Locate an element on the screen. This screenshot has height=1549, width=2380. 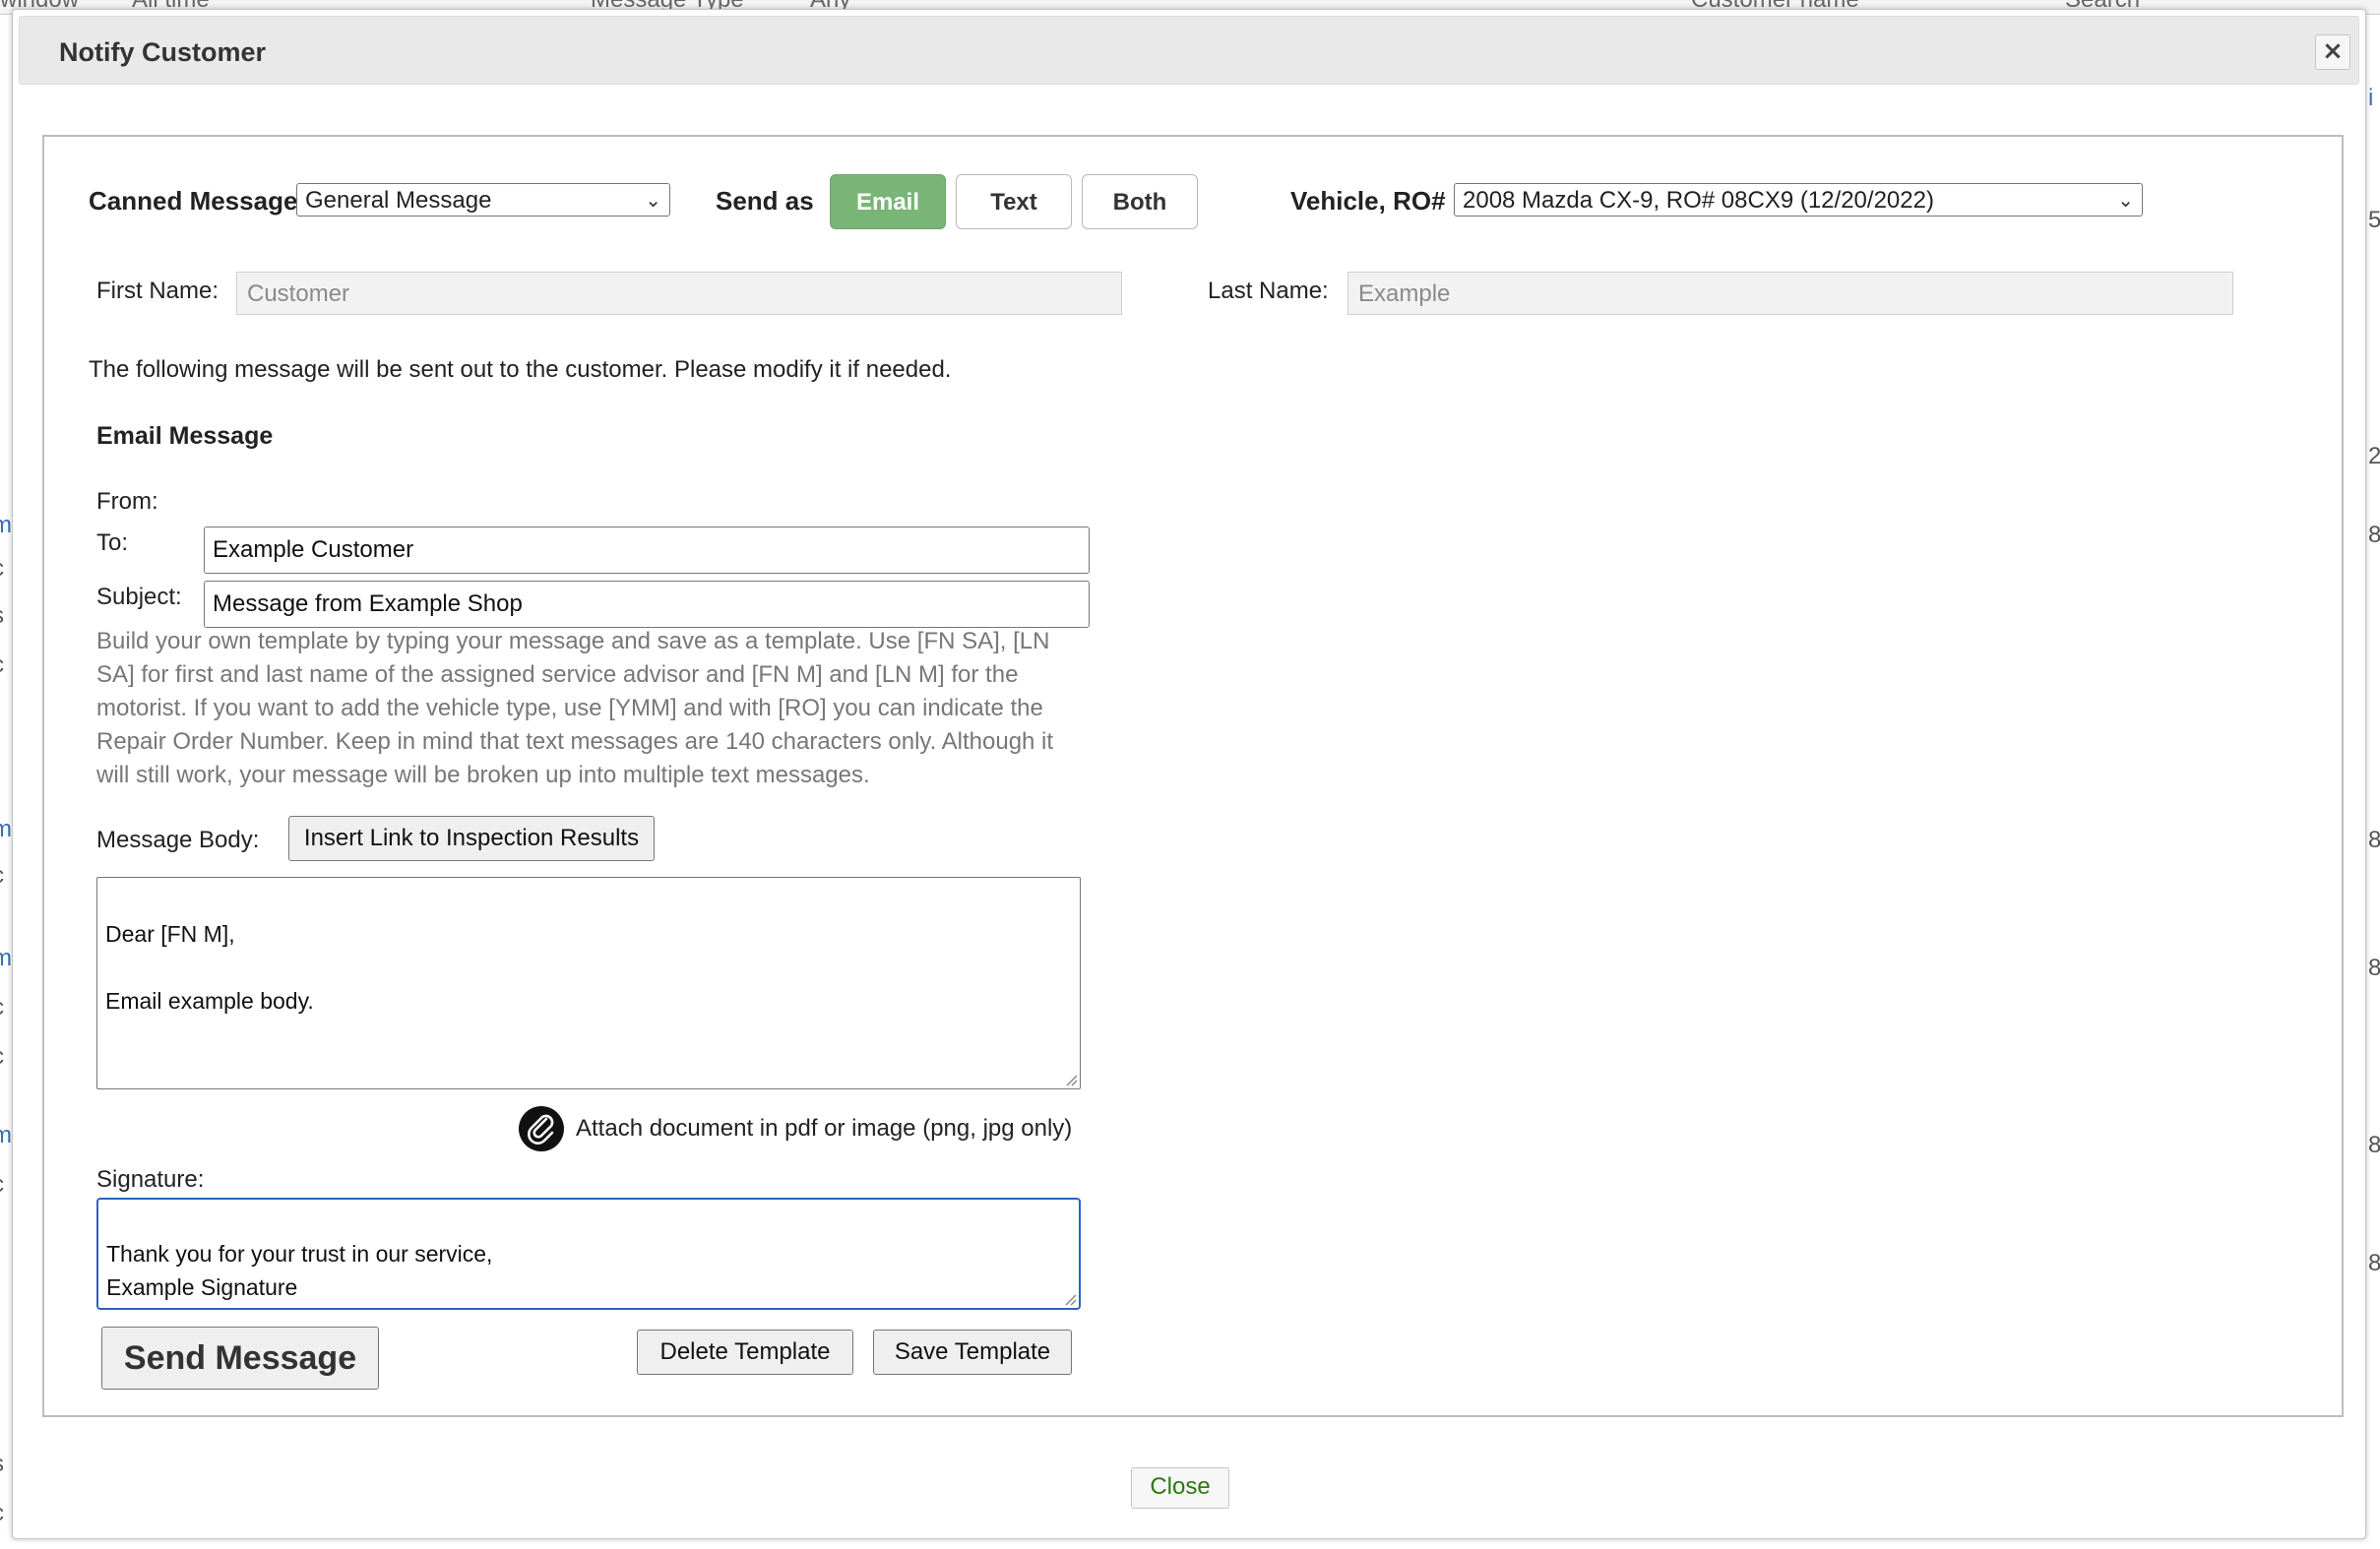
message-body-textarea: Dear [FN M], Email example body. is located at coordinates (588, 983).